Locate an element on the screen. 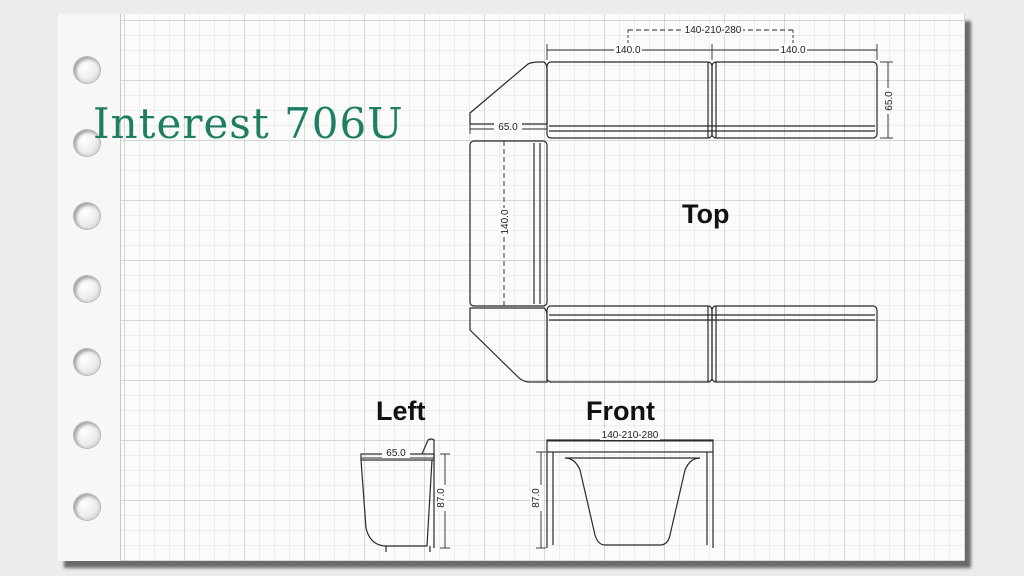 The height and width of the screenshot is (576, 1024). dim-left-depth: 65.0 is located at coordinates (396, 453).